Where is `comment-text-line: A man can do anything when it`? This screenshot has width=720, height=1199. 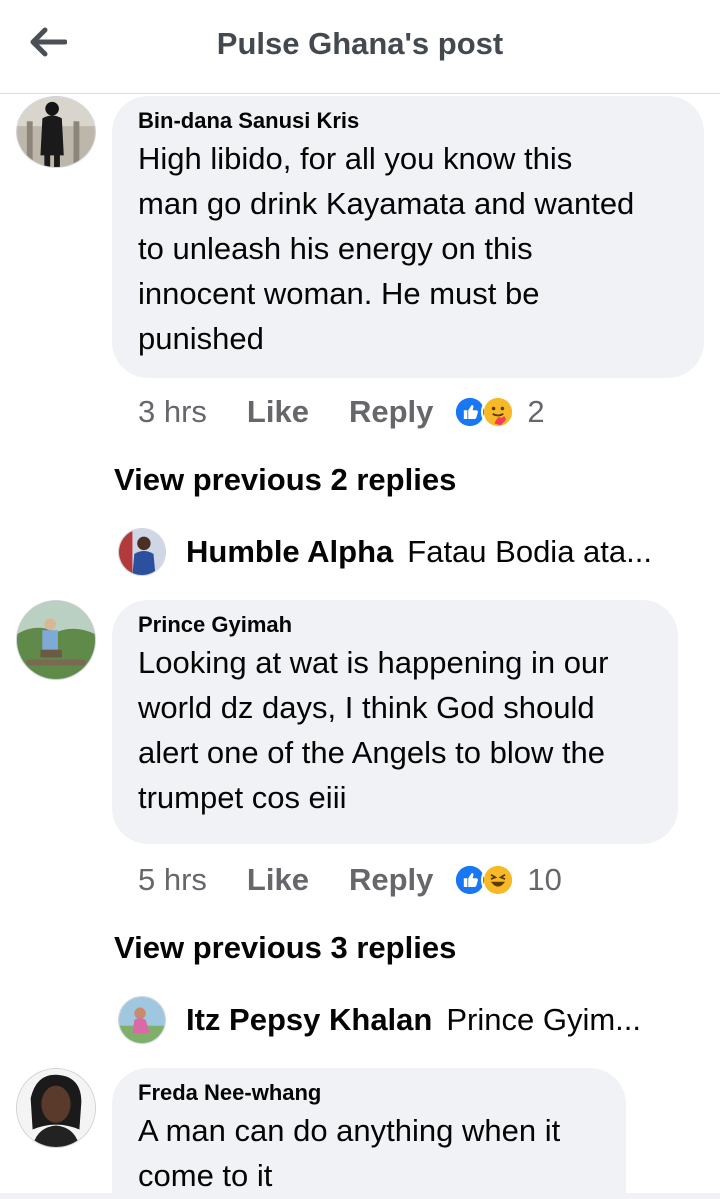 comment-text-line: A man can do anything when it is located at coordinates (349, 1130).